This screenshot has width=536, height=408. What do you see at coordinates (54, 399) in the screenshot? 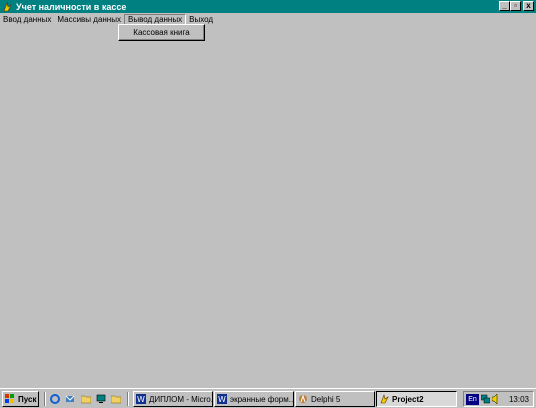
I see `internet-explorer-icon` at bounding box center [54, 399].